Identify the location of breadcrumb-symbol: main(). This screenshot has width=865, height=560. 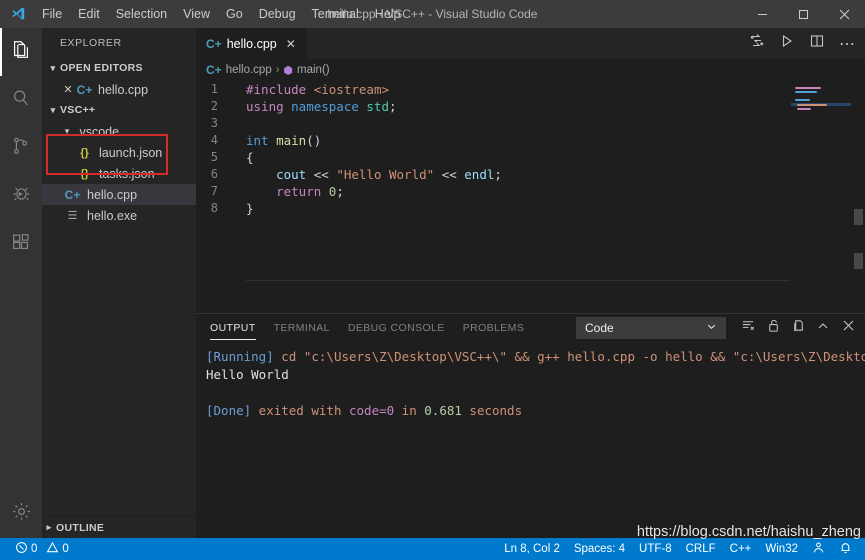
(313, 70).